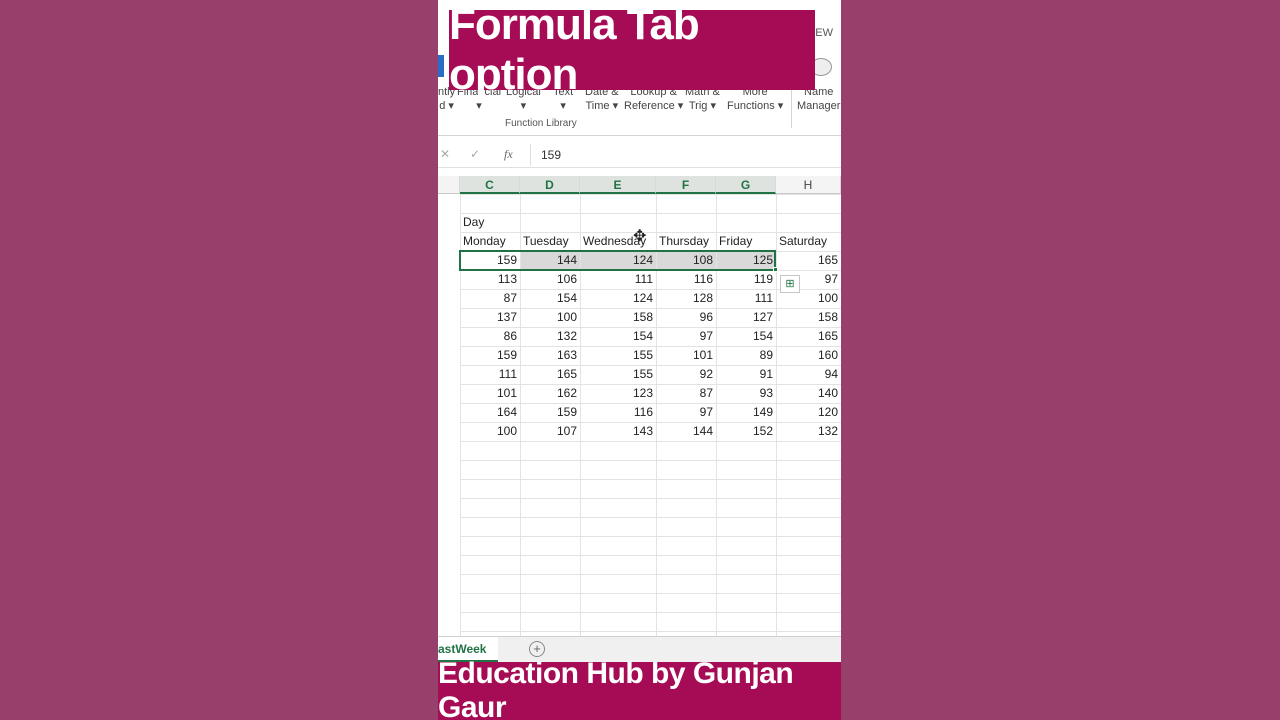  I want to click on data-cell: 162, so click(550, 393).